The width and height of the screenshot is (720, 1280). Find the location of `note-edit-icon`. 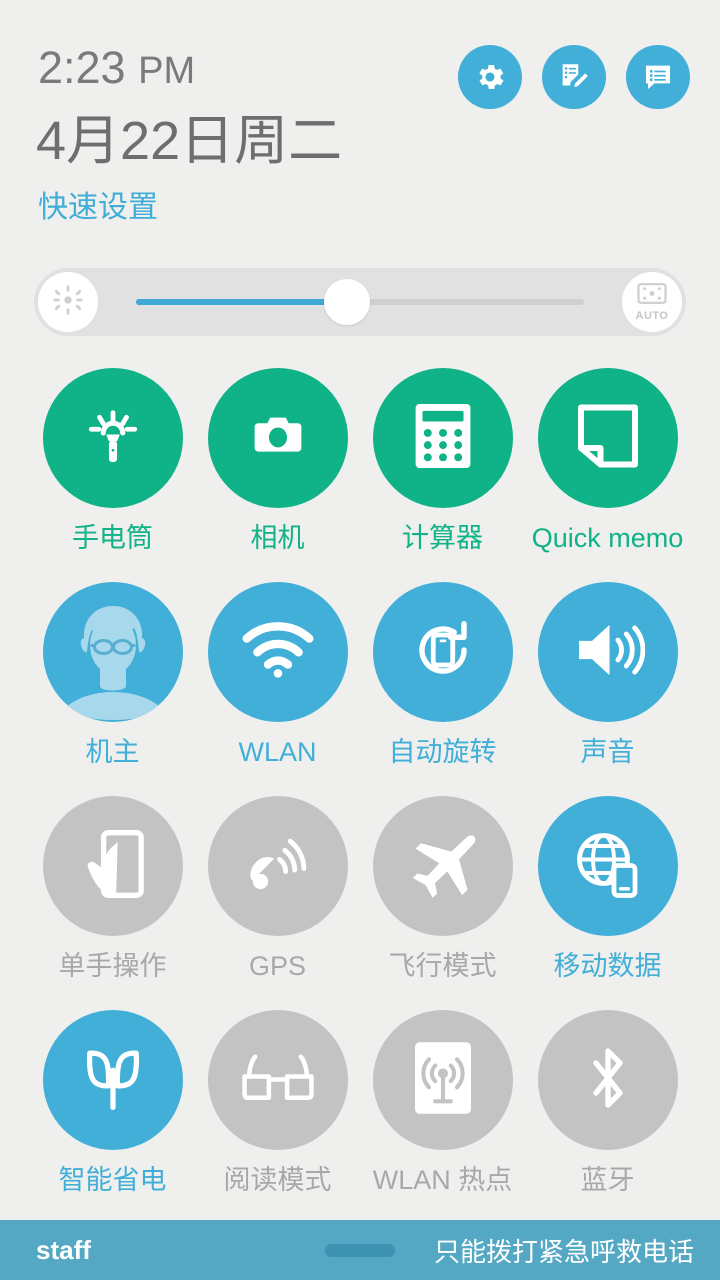

note-edit-icon is located at coordinates (574, 77).